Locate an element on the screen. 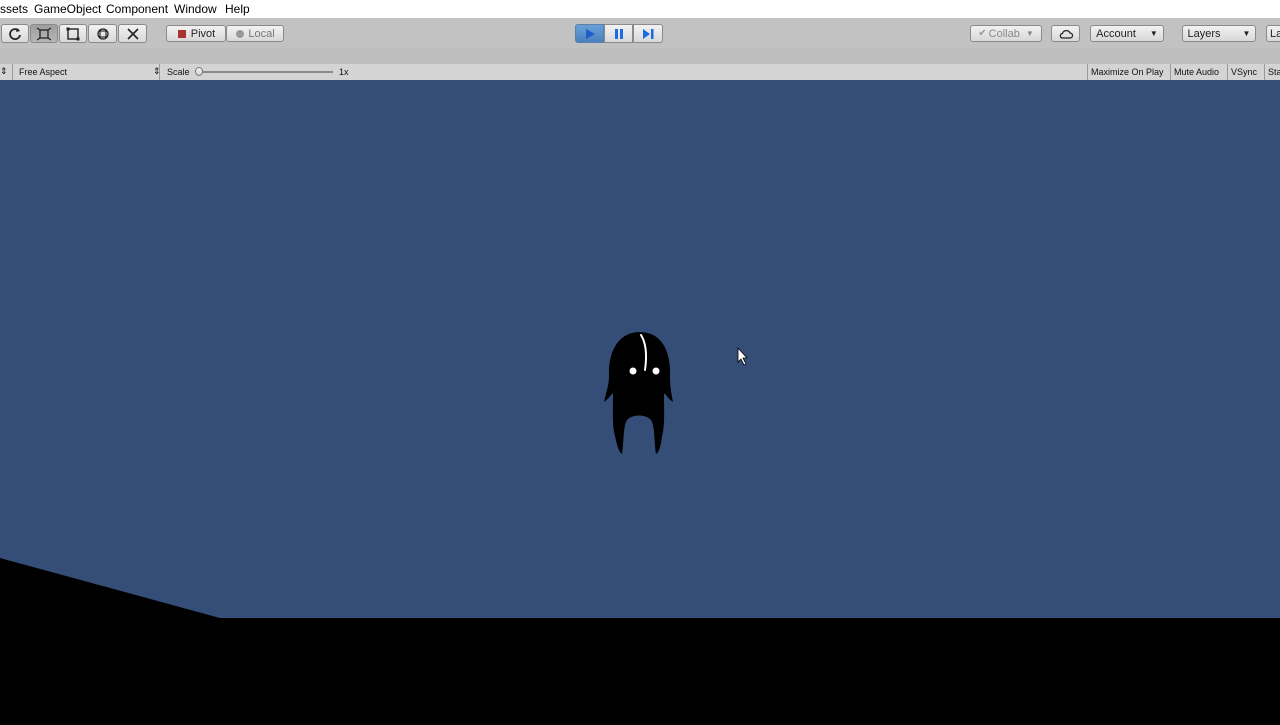 This screenshot has width=1280, height=725. vsync-toggle: VSync is located at coordinates (1245, 72).